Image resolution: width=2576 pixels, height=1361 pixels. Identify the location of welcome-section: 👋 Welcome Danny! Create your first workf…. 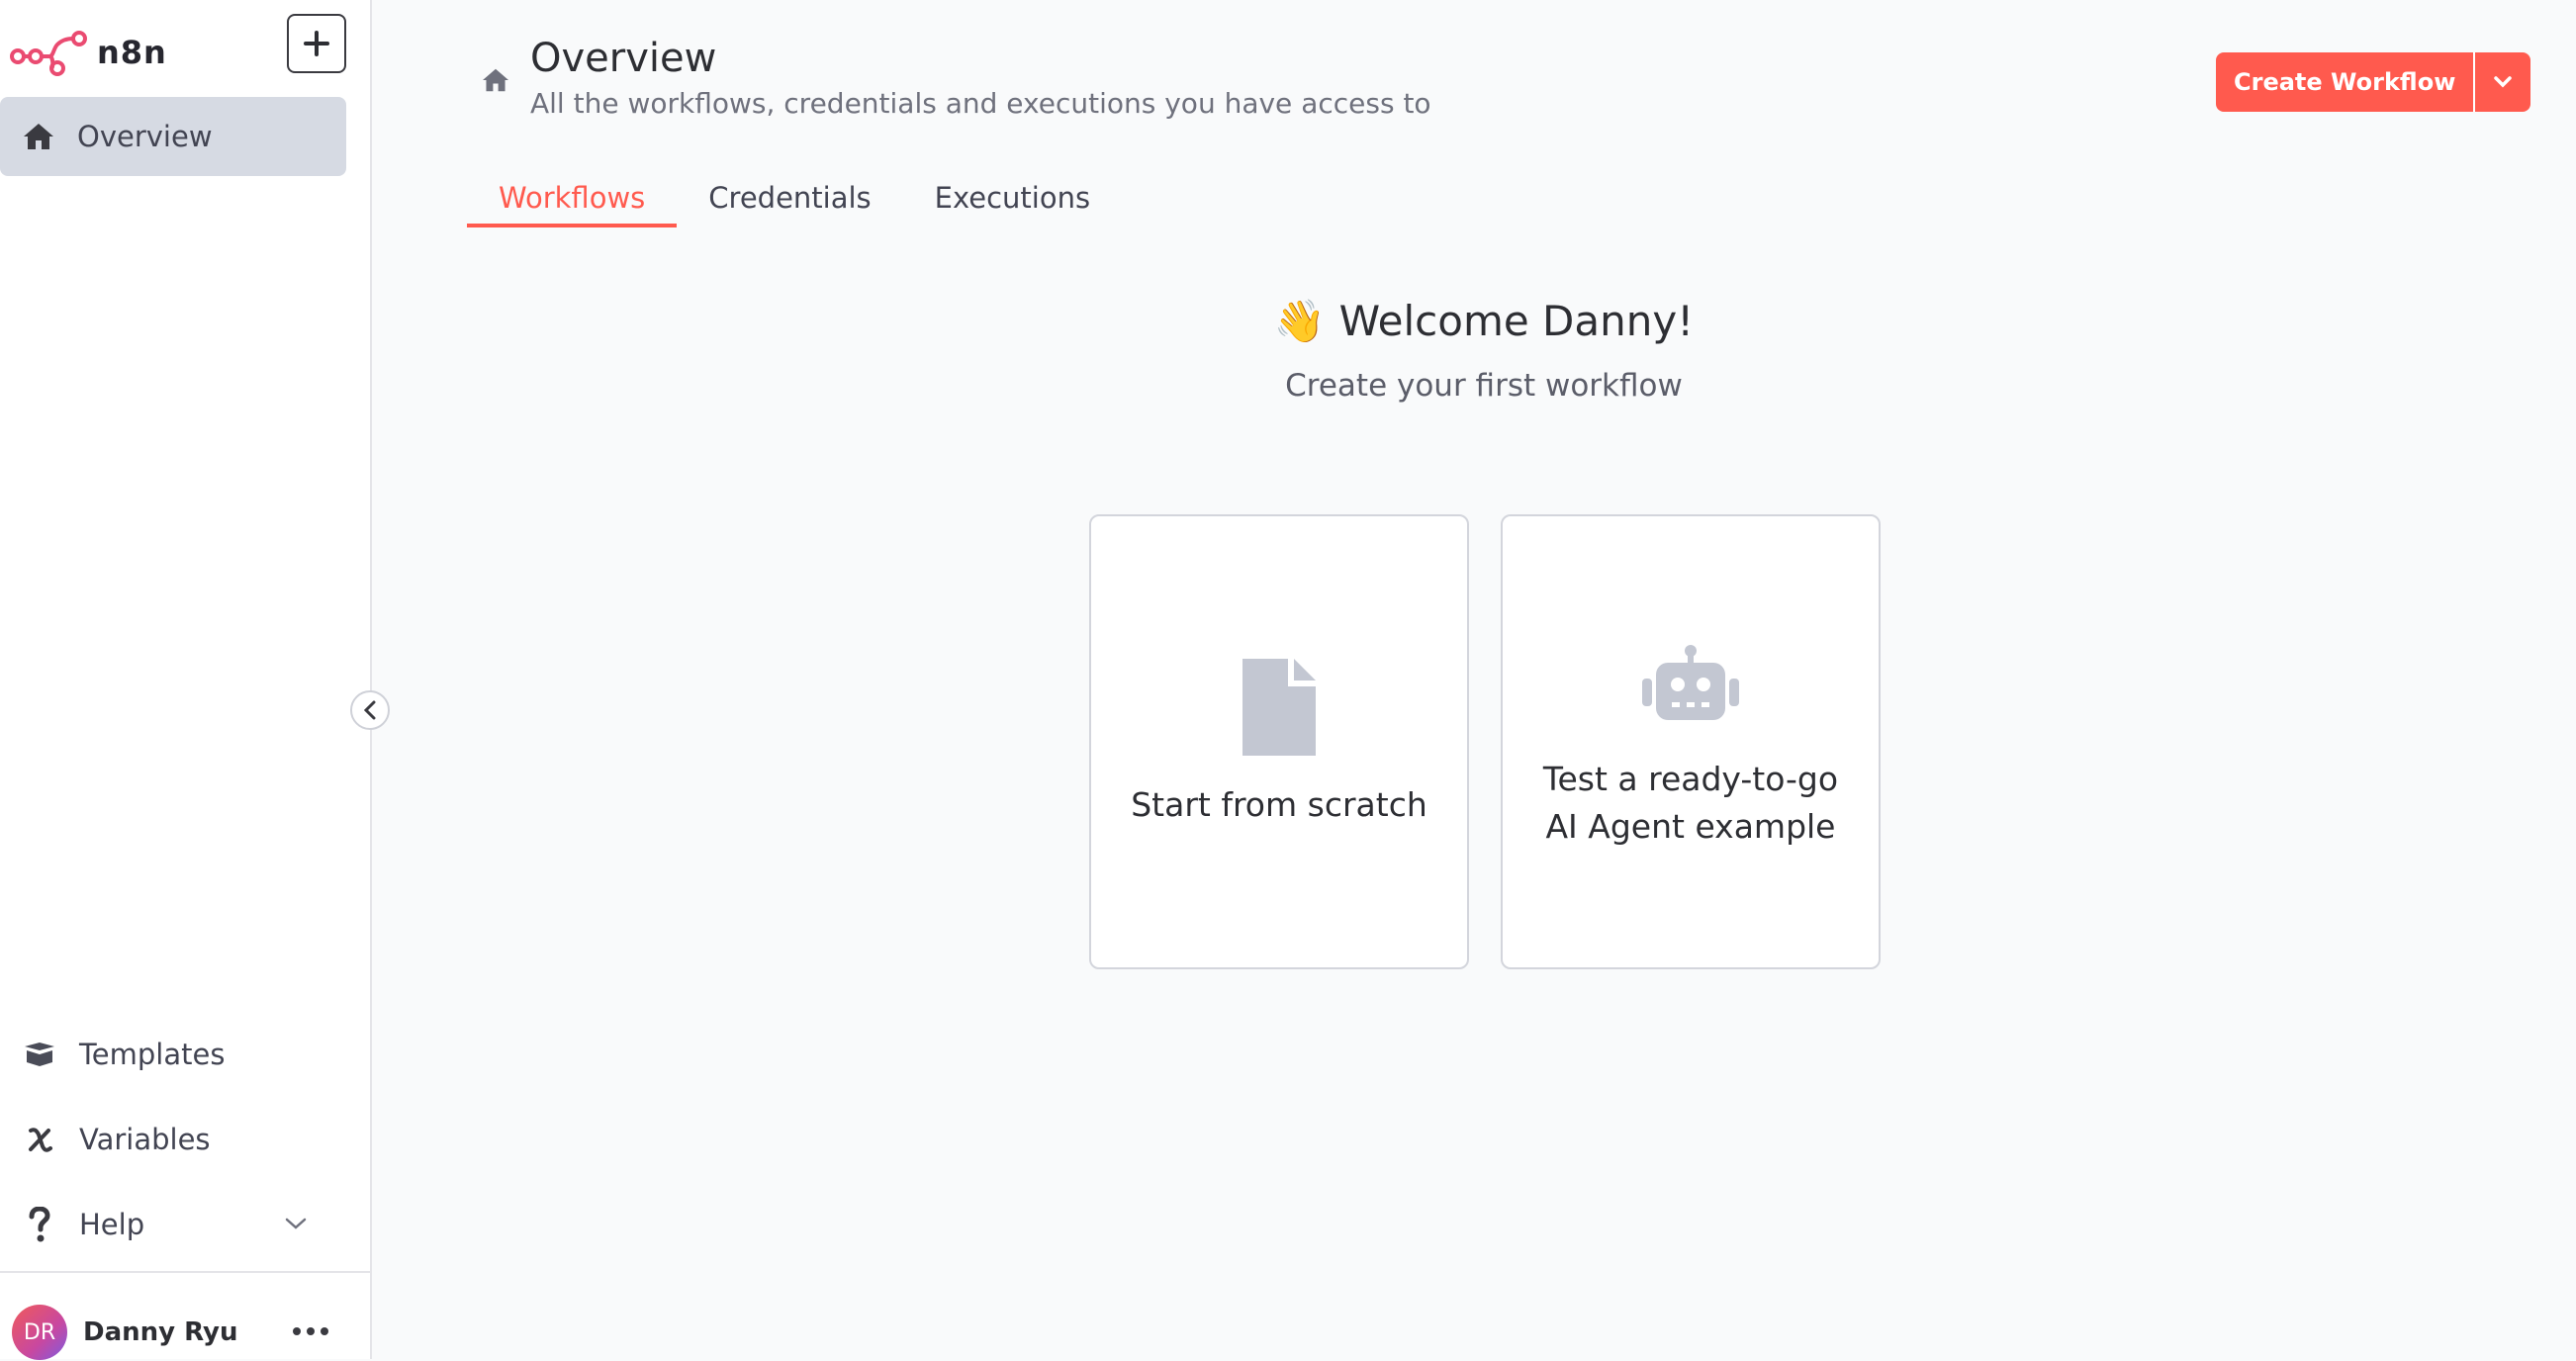
(1484, 350).